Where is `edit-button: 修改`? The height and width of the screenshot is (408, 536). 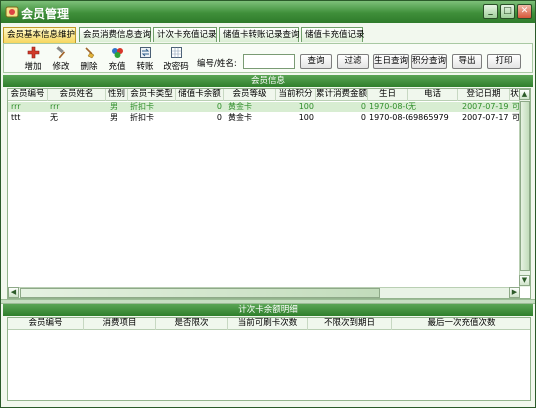 edit-button: 修改 is located at coordinates (61, 59).